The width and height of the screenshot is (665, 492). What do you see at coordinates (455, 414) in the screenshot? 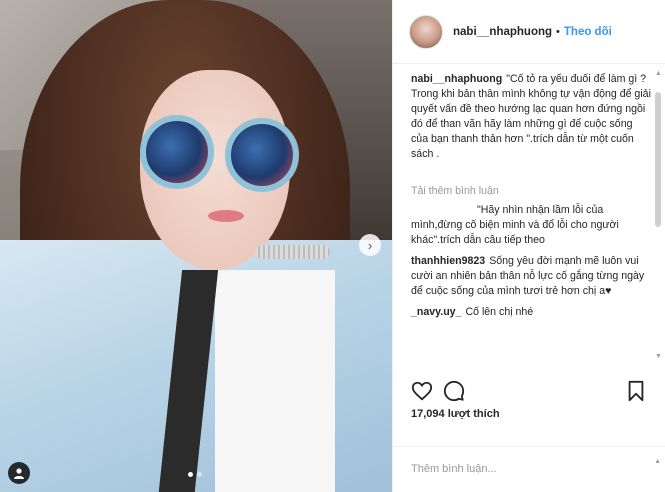
I see `likes-count: 17,094 lượt thích` at bounding box center [455, 414].